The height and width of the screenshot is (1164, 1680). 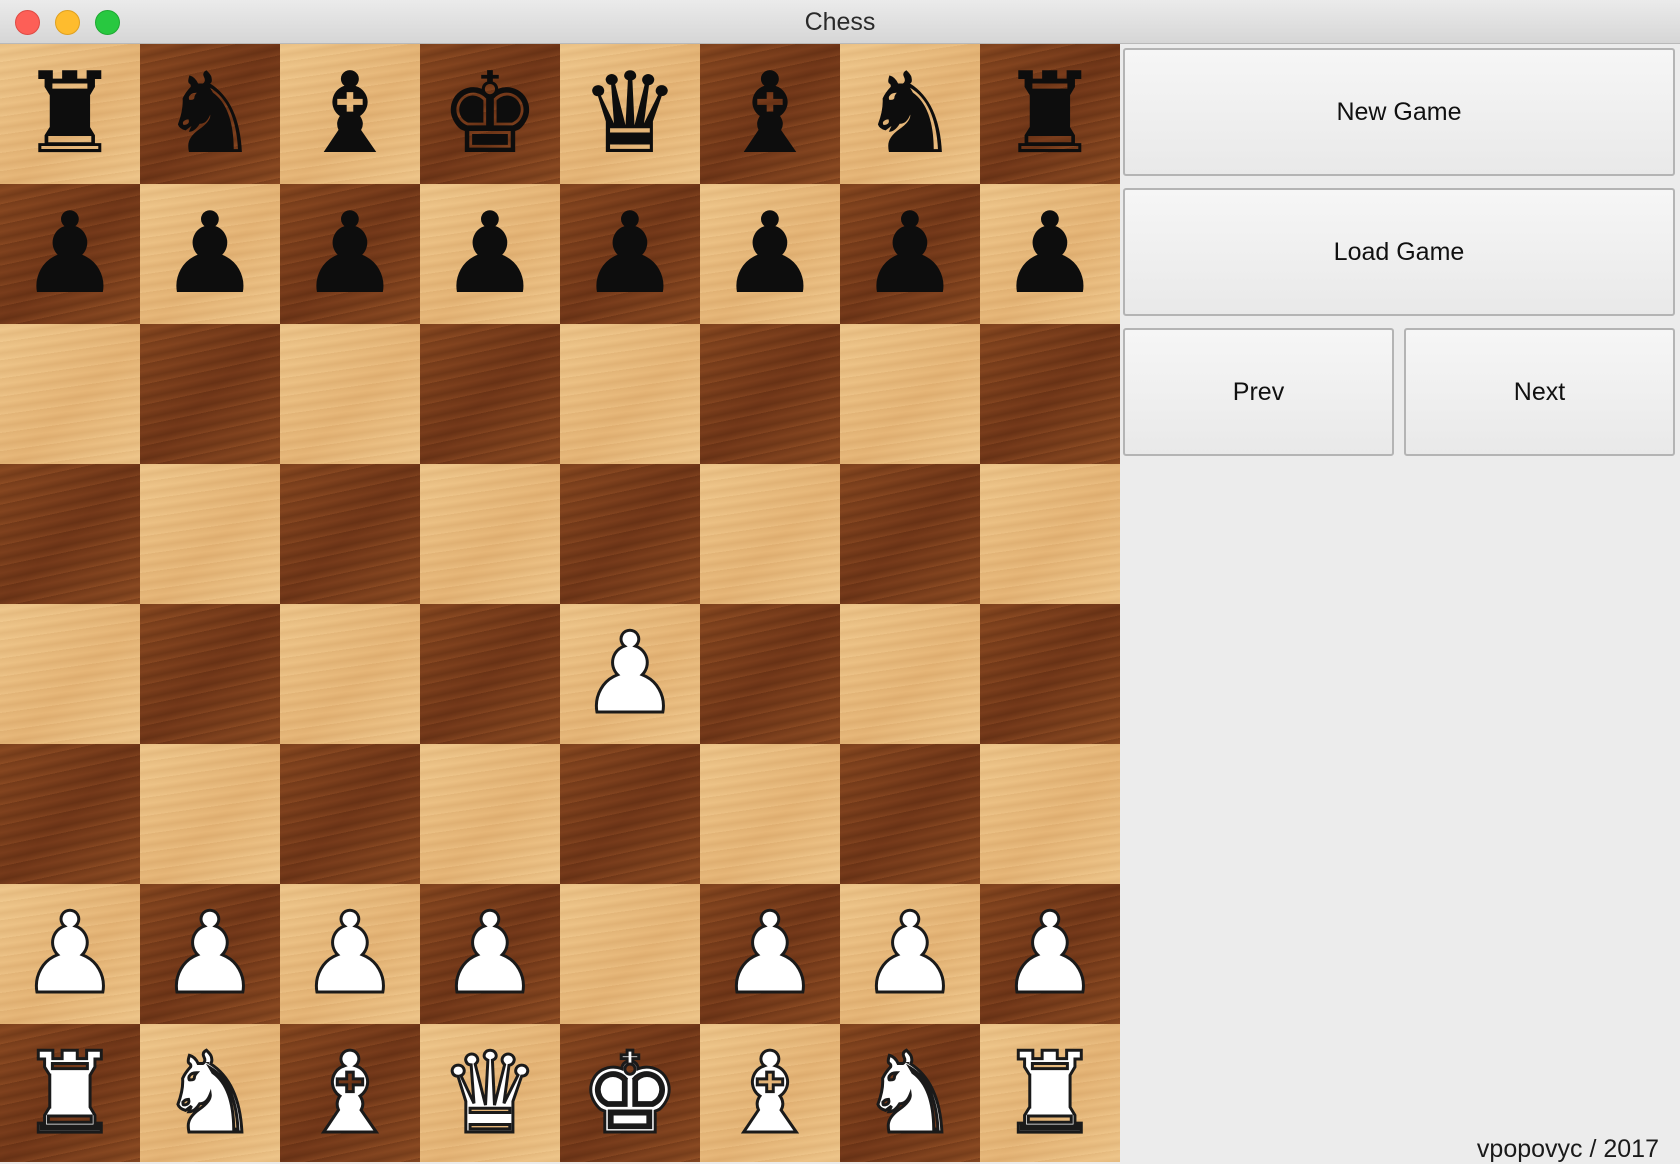 I want to click on square-b6, so click(x=210, y=394).